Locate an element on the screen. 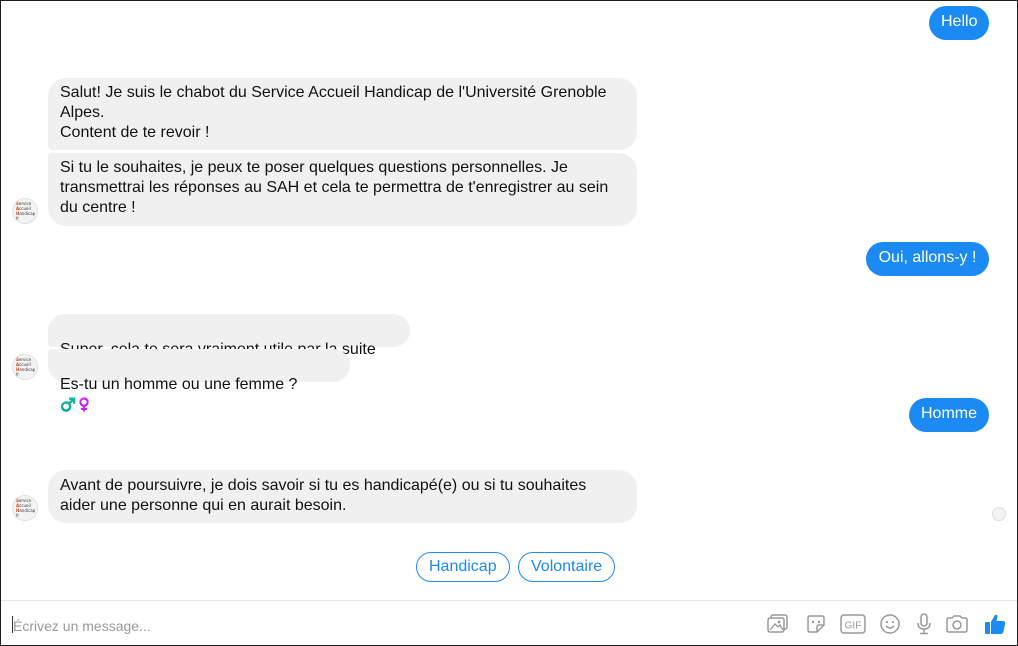 Image resolution: width=1018 pixels, height=646 pixels. message-composer: GIF is located at coordinates (509, 623).